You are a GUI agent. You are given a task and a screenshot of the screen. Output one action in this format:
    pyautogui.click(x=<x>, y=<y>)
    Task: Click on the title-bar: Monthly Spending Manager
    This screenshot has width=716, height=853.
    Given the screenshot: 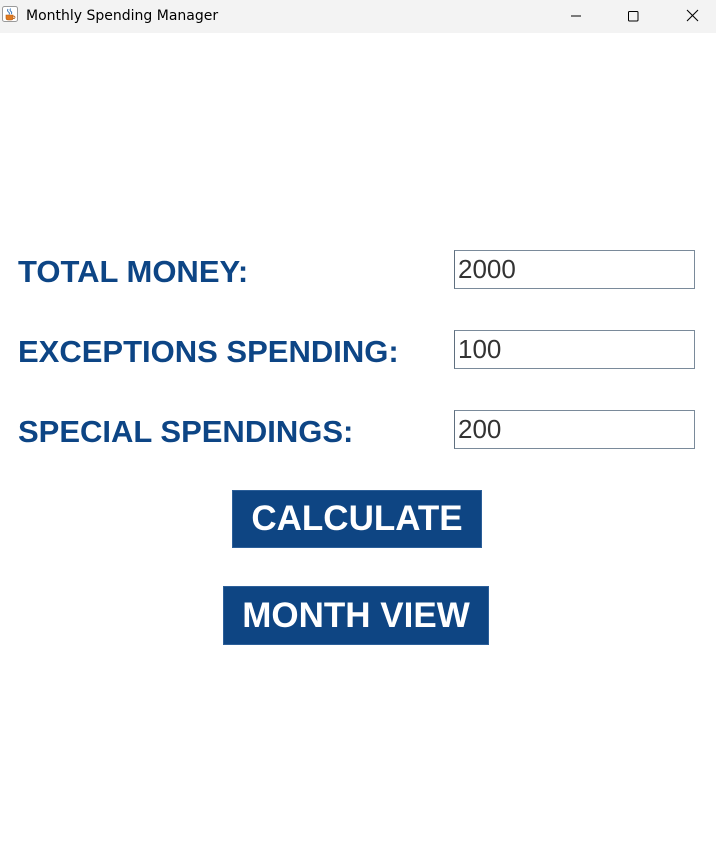 What is the action you would take?
    pyautogui.click(x=358, y=16)
    